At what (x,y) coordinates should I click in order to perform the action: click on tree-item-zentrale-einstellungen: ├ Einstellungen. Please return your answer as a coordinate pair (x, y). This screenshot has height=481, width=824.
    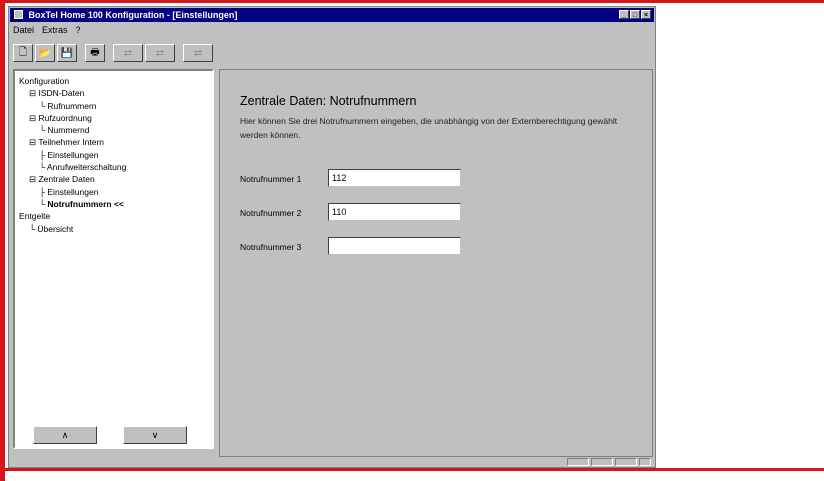
    Looking at the image, I should click on (71, 192).